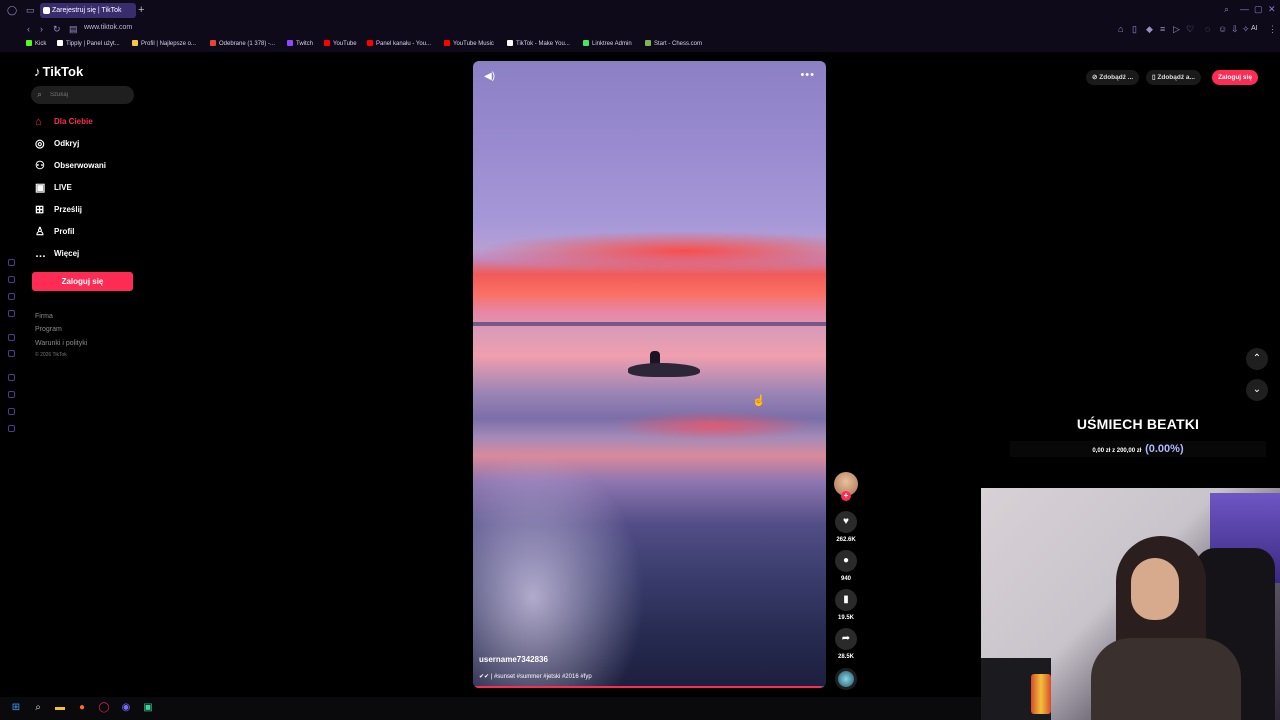 Image resolution: width=1280 pixels, height=720 pixels. Describe the element at coordinates (563, 564) in the screenshot. I see `water-wake` at that location.